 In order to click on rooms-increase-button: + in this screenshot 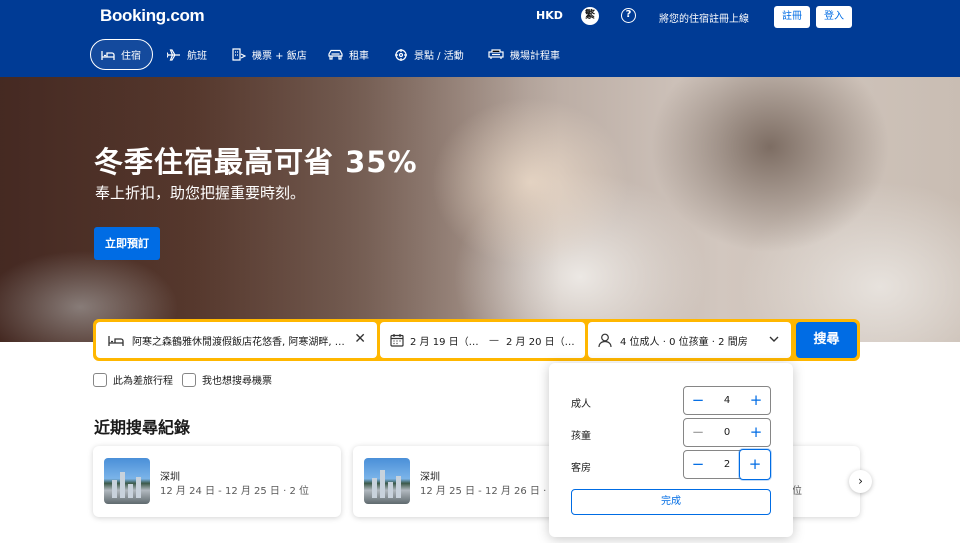, I will do `click(755, 464)`.